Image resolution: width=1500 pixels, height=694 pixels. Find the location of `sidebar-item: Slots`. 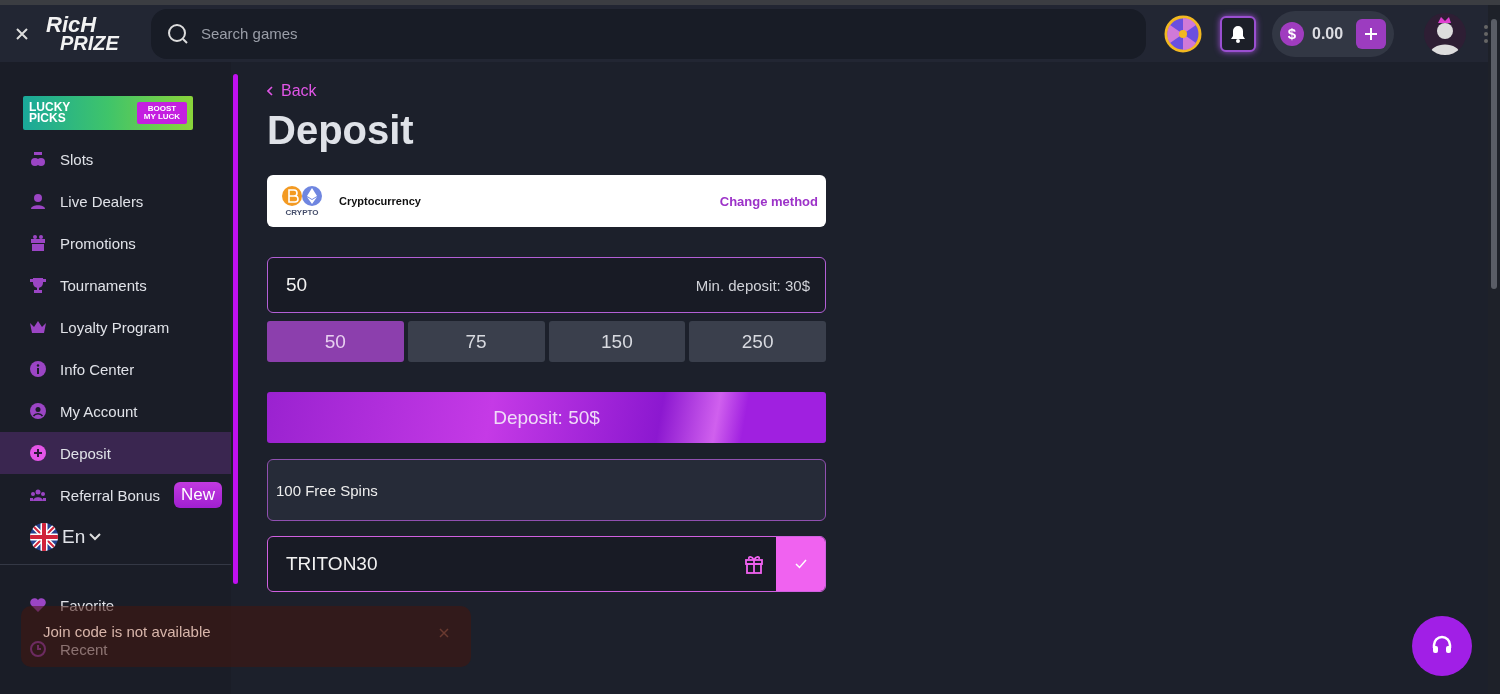

sidebar-item: Slots is located at coordinates (115, 159).